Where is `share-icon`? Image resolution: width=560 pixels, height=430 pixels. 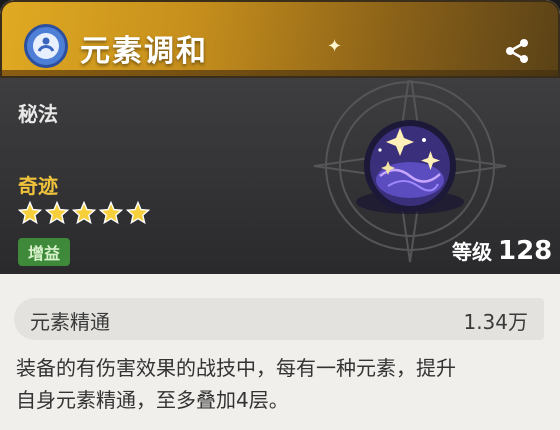 share-icon is located at coordinates (517, 51).